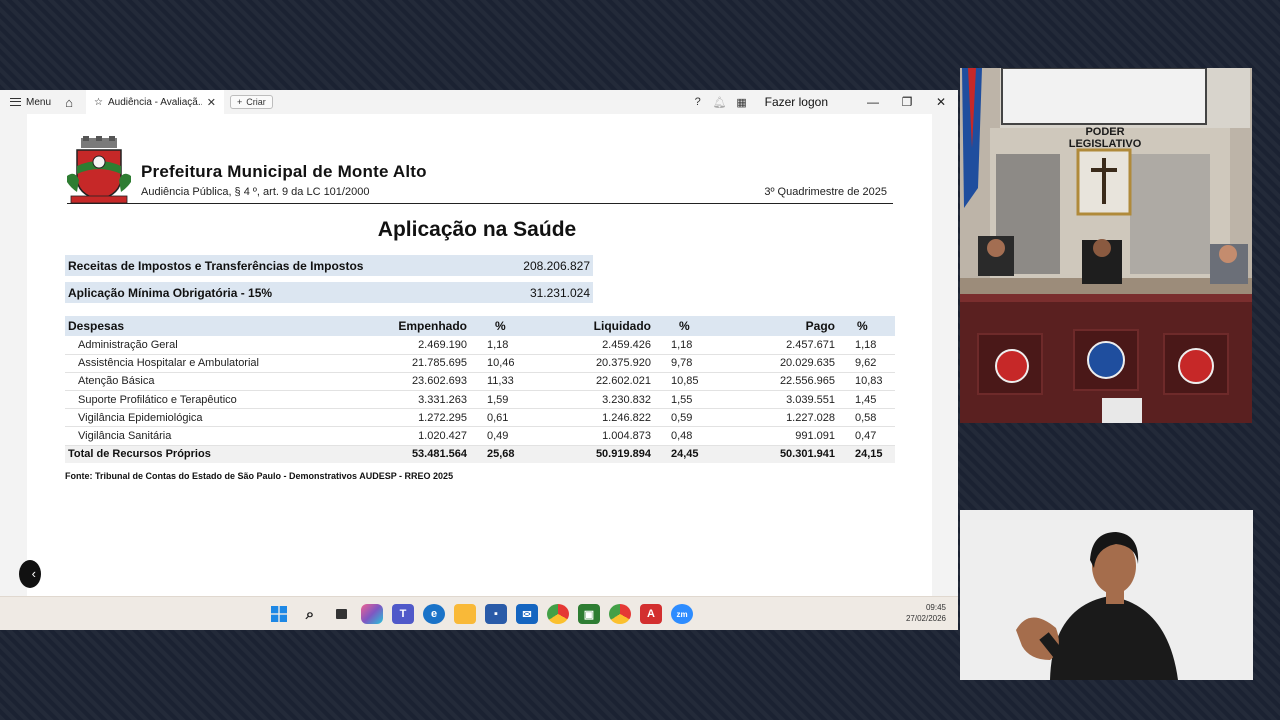 This screenshot has height=720, width=1280. Describe the element at coordinates (29, 102) in the screenshot. I see `menu-button: Menu` at that location.